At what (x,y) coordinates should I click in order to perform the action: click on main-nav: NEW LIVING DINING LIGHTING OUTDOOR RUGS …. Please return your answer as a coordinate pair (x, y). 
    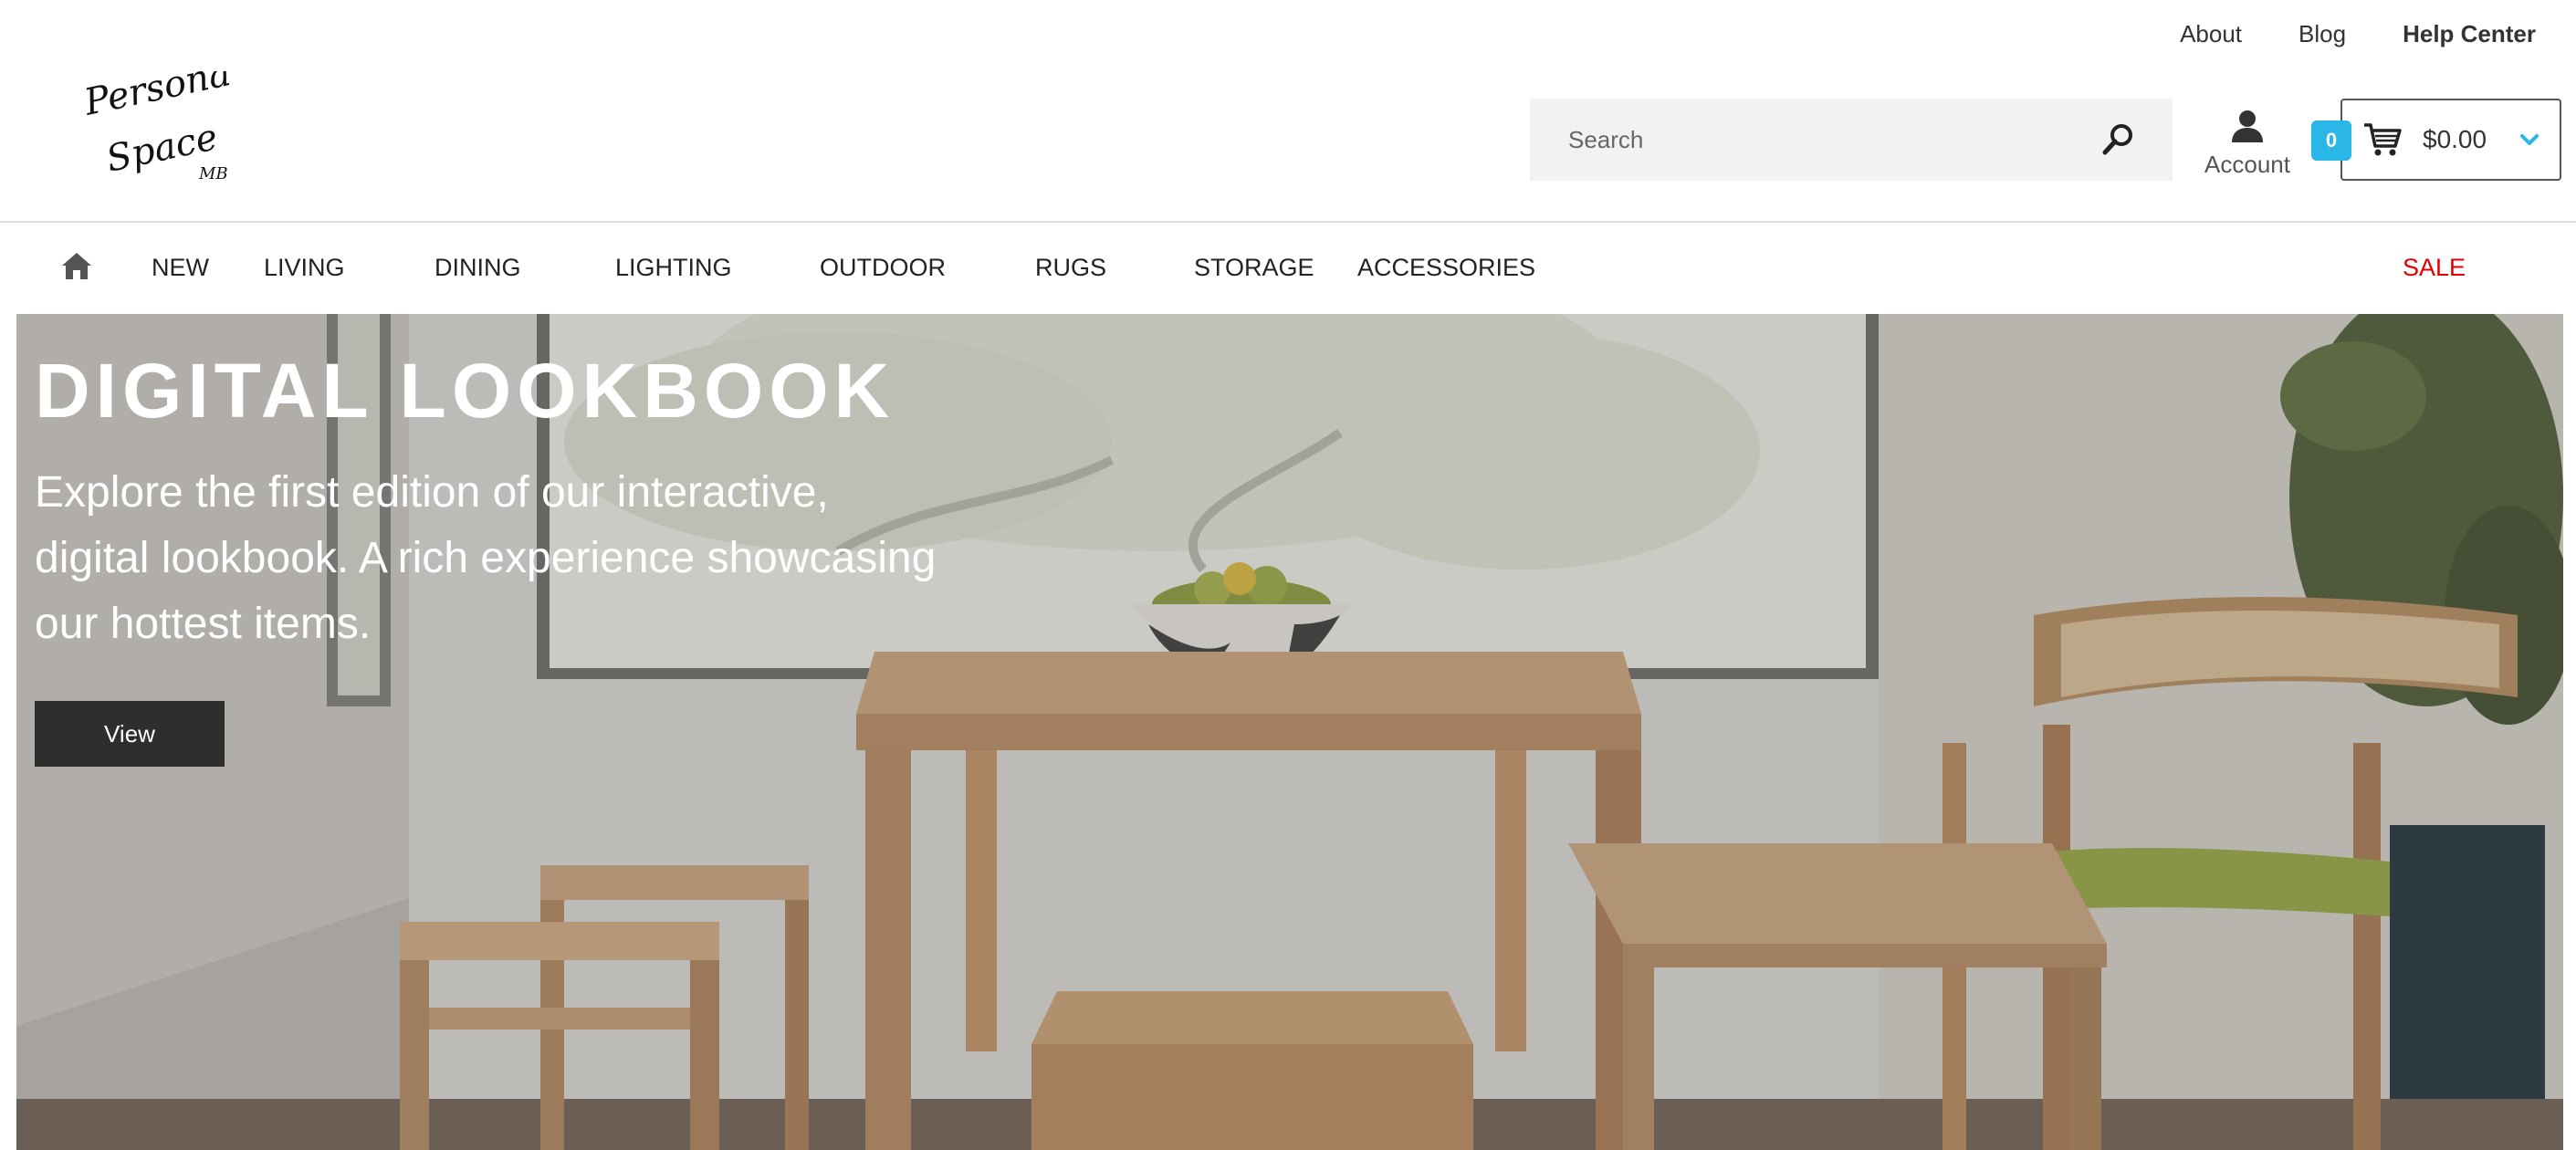
    Looking at the image, I should click on (1288, 270).